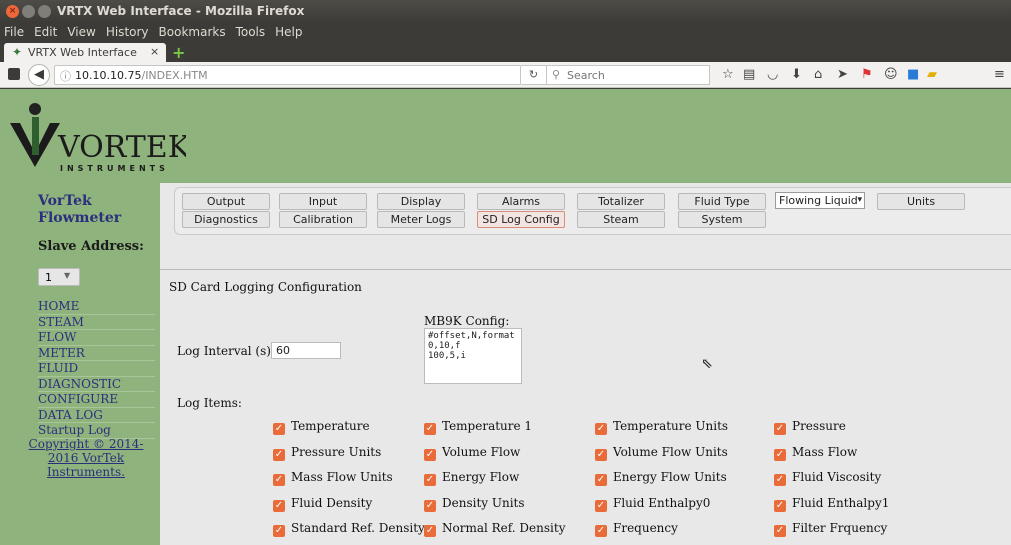  Describe the element at coordinates (521, 201) in the screenshot. I see `alarms-button: Alarms` at that location.